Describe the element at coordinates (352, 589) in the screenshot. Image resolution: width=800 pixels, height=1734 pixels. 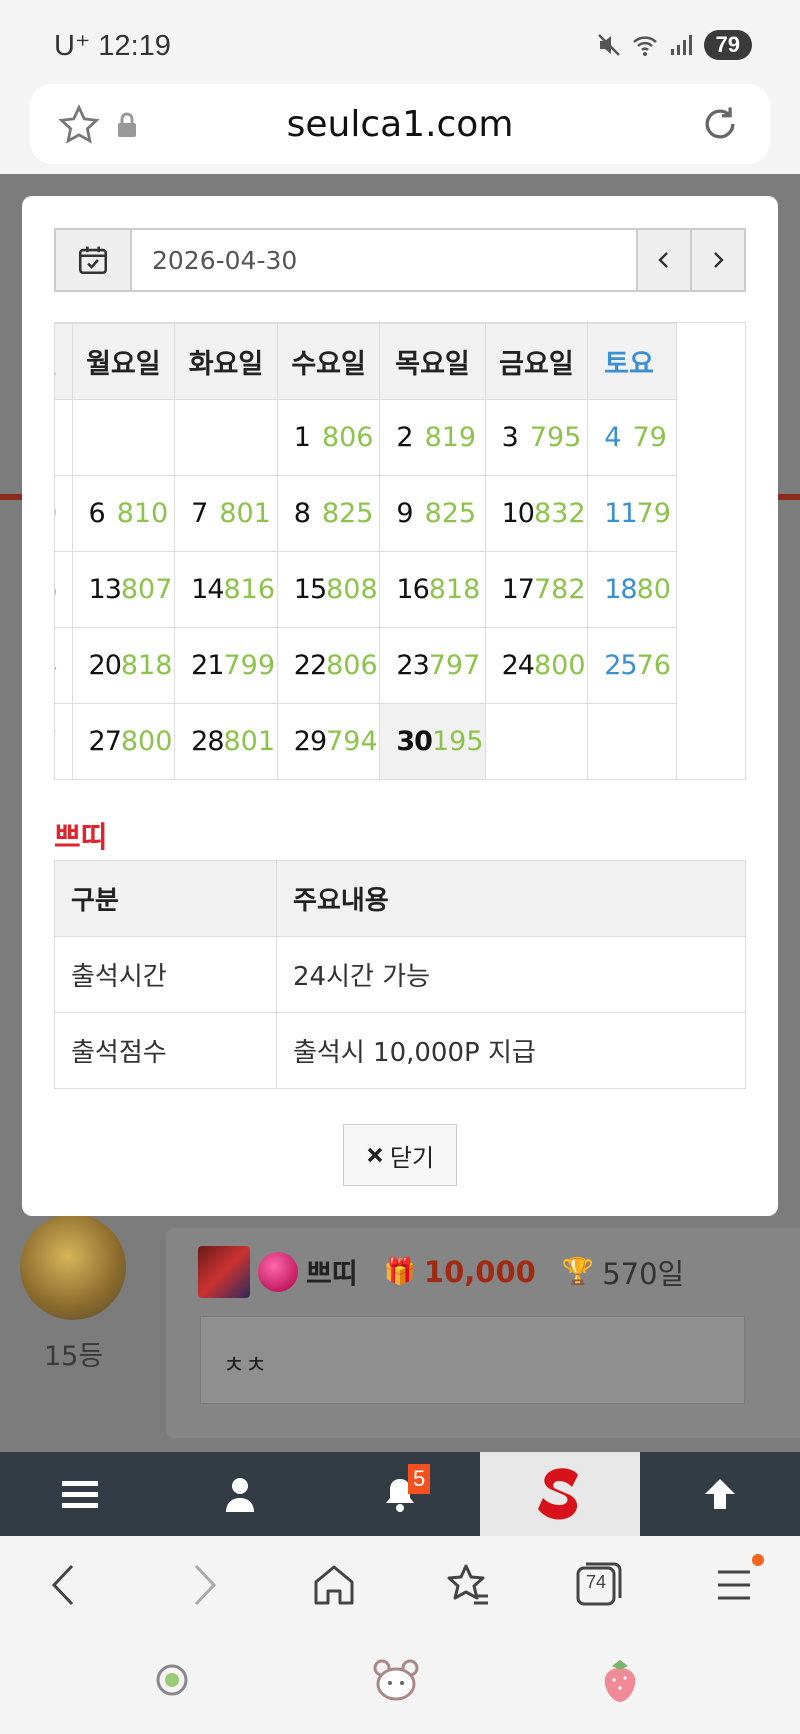
I see `attendance-count: 808` at that location.